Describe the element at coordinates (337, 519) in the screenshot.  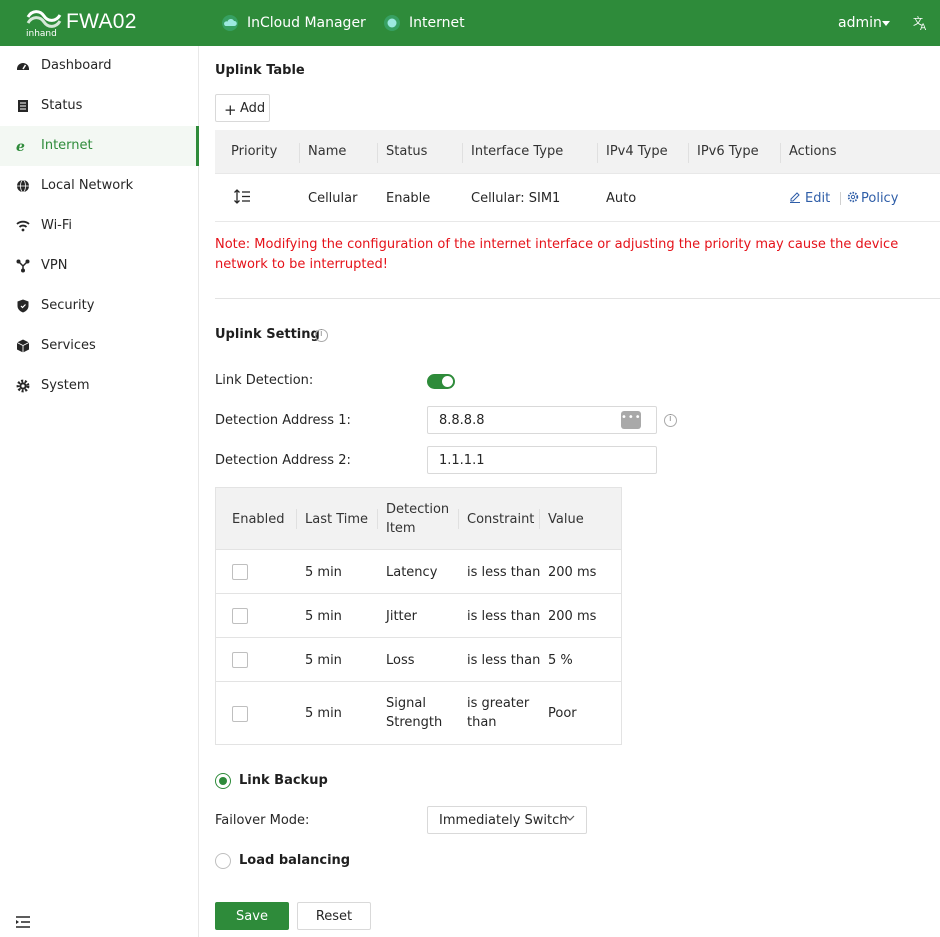
I see `column-header: Last Time` at that location.